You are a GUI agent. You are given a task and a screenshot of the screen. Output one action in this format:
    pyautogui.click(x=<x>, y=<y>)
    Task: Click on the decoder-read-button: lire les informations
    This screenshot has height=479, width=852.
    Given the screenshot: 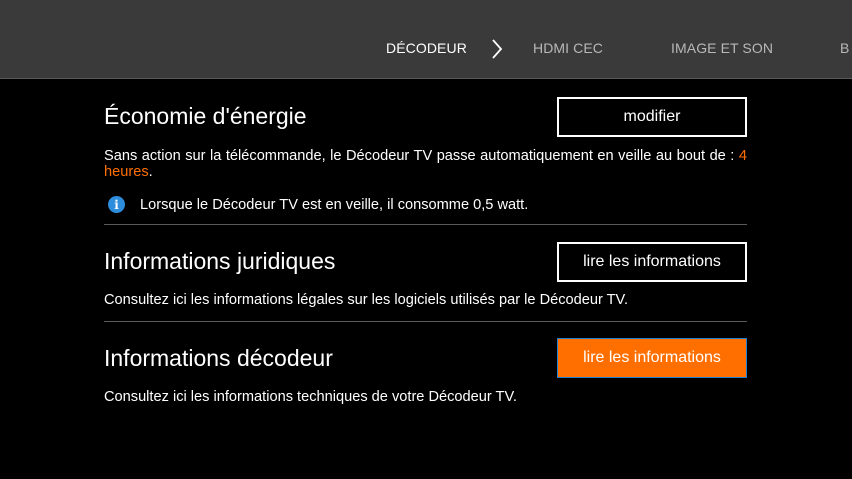 What is the action you would take?
    pyautogui.click(x=652, y=358)
    